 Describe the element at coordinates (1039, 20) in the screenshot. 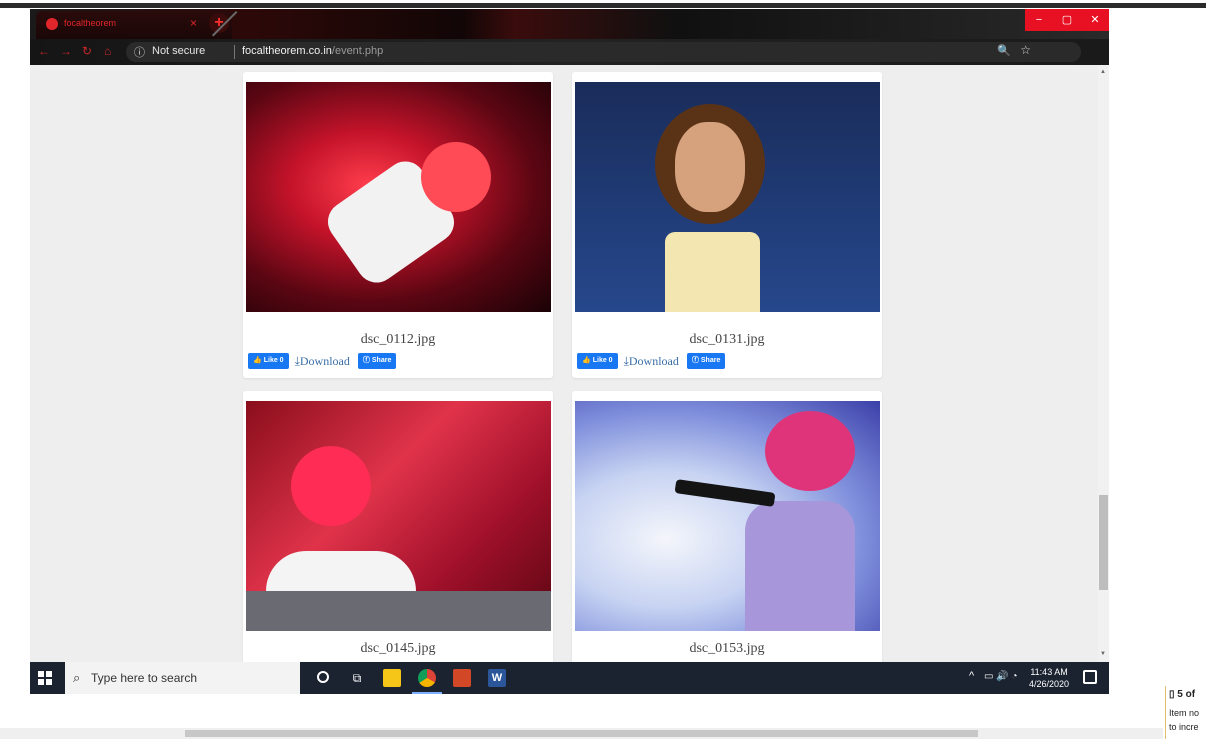

I see `minimize-button: −` at that location.